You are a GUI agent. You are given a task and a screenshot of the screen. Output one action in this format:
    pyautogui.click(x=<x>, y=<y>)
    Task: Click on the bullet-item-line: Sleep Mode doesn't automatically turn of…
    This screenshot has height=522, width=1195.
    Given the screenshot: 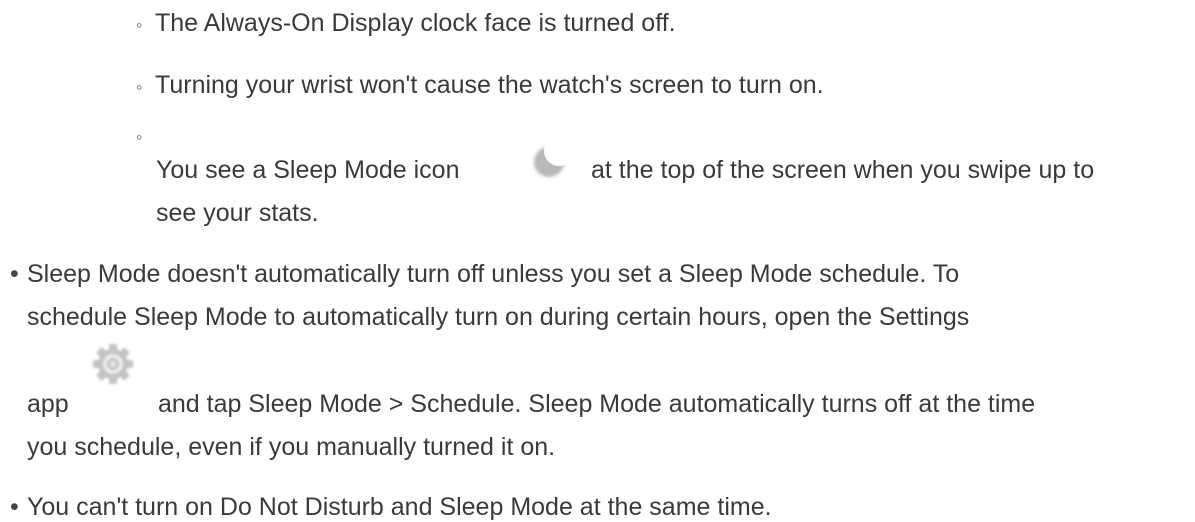 What is the action you would take?
    pyautogui.click(x=493, y=274)
    